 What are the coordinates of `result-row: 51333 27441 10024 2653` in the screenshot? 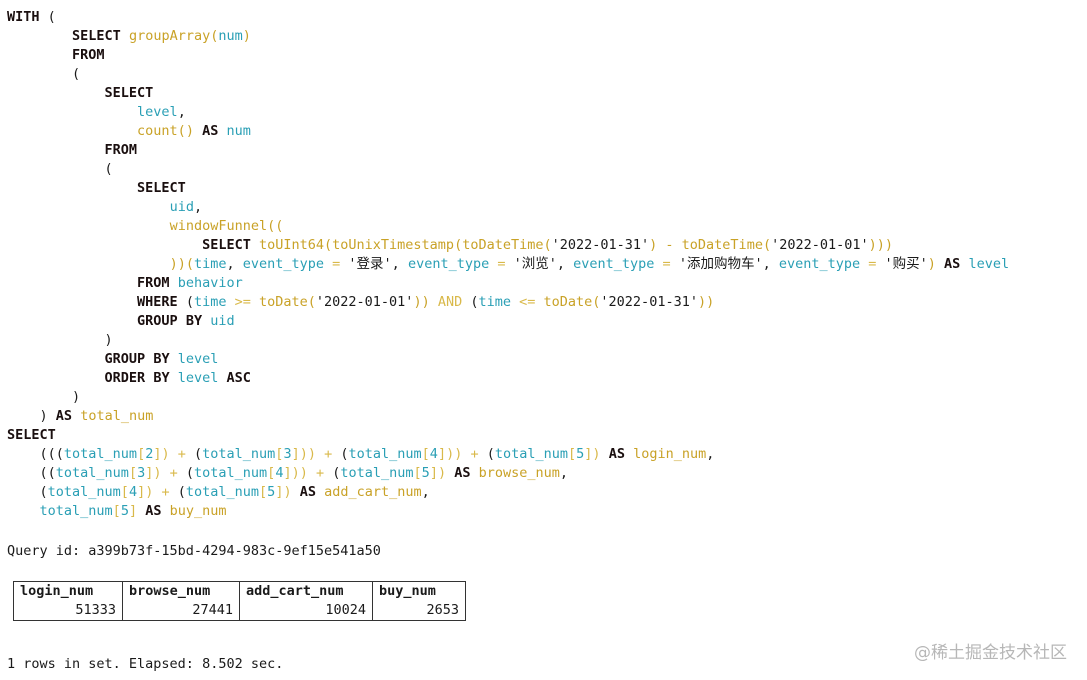 It's located at (239, 611).